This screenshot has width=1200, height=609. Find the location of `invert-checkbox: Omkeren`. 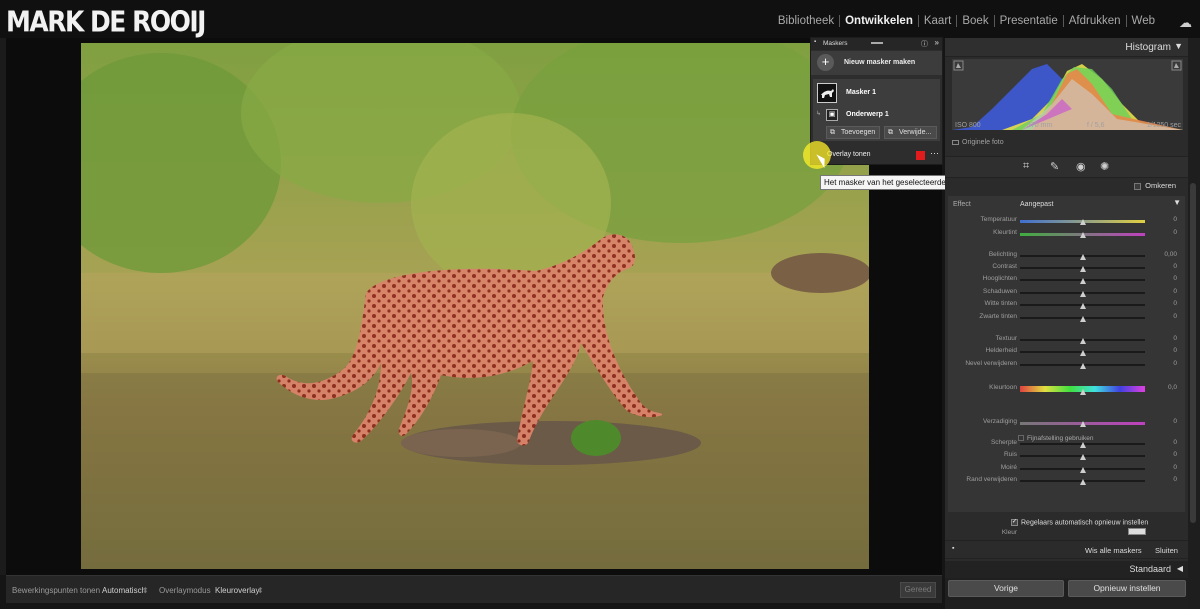

invert-checkbox: Omkeren is located at coordinates (1155, 185).